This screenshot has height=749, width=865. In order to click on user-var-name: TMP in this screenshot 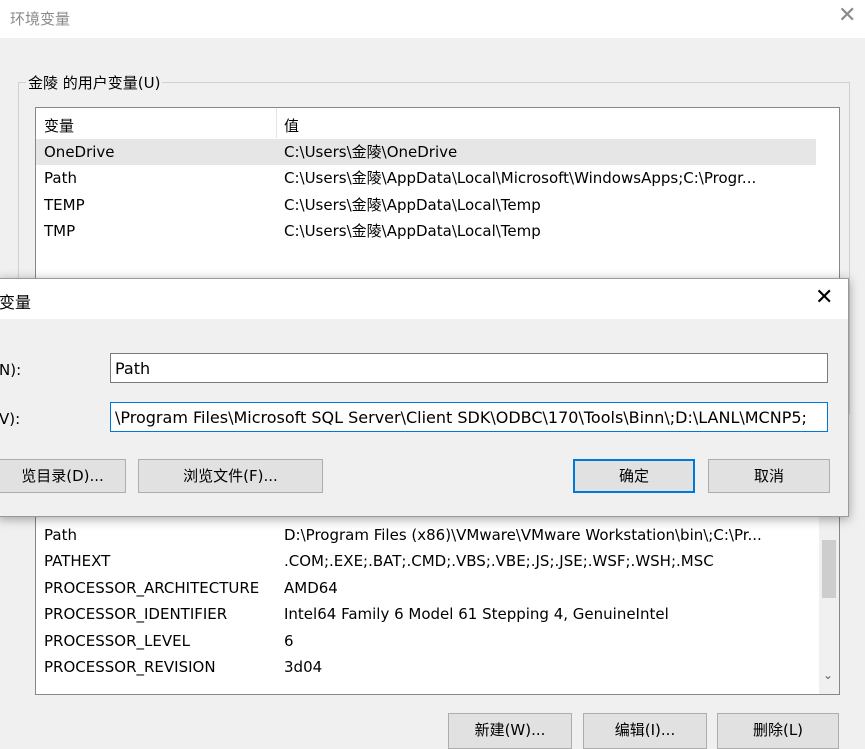, I will do `click(60, 231)`.